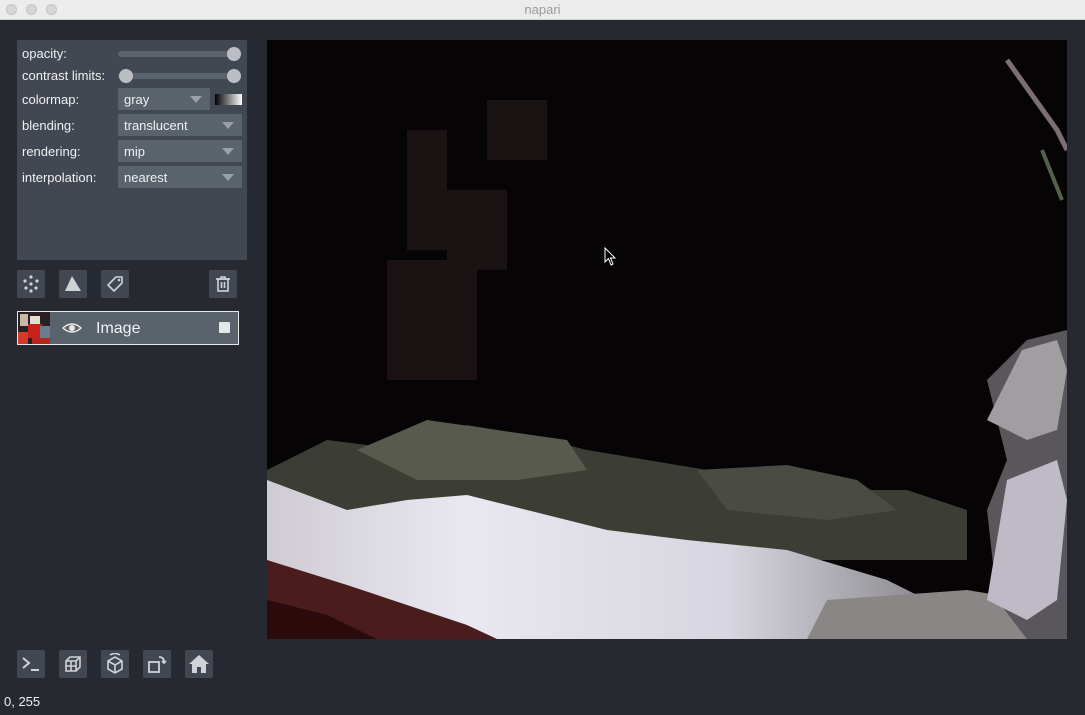  What do you see at coordinates (180, 177) in the screenshot?
I see `interpolation-dropdown: nearest` at bounding box center [180, 177].